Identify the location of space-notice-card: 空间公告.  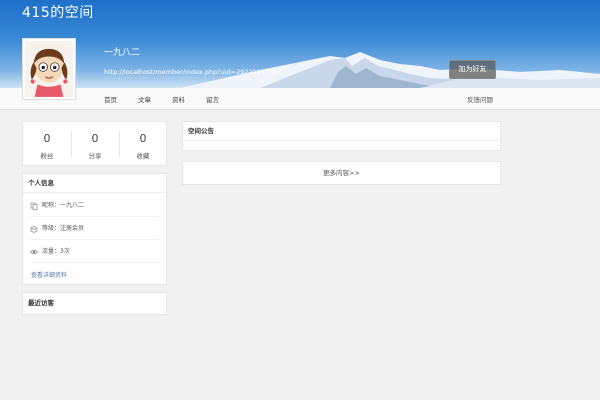
(341, 136).